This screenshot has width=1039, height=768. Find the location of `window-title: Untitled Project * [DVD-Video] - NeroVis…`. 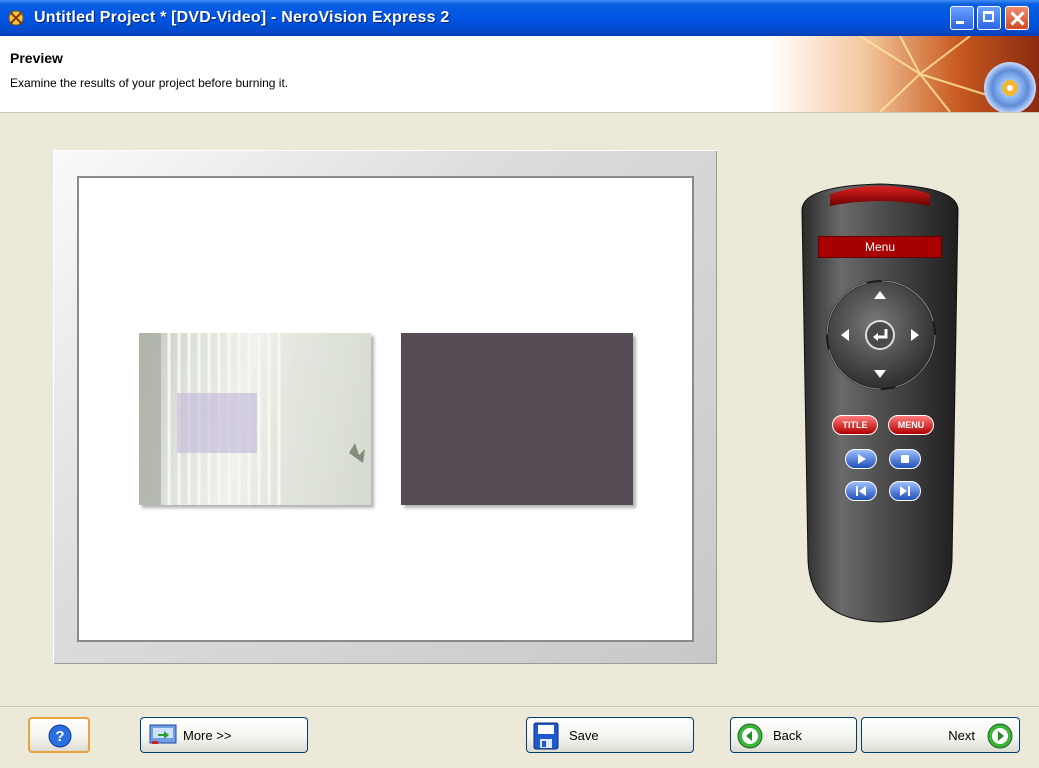

window-title: Untitled Project * [DVD-Video] - NeroVis… is located at coordinates (242, 17).